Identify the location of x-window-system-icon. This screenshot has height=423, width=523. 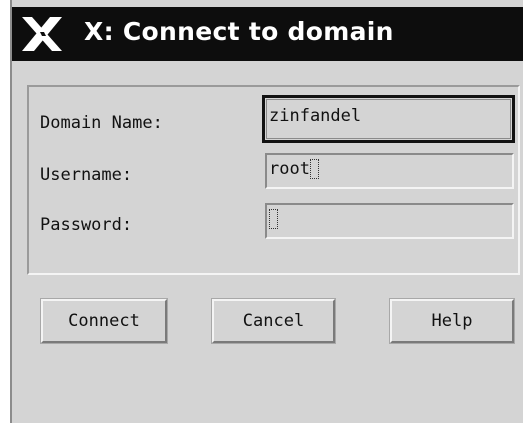
(42, 34).